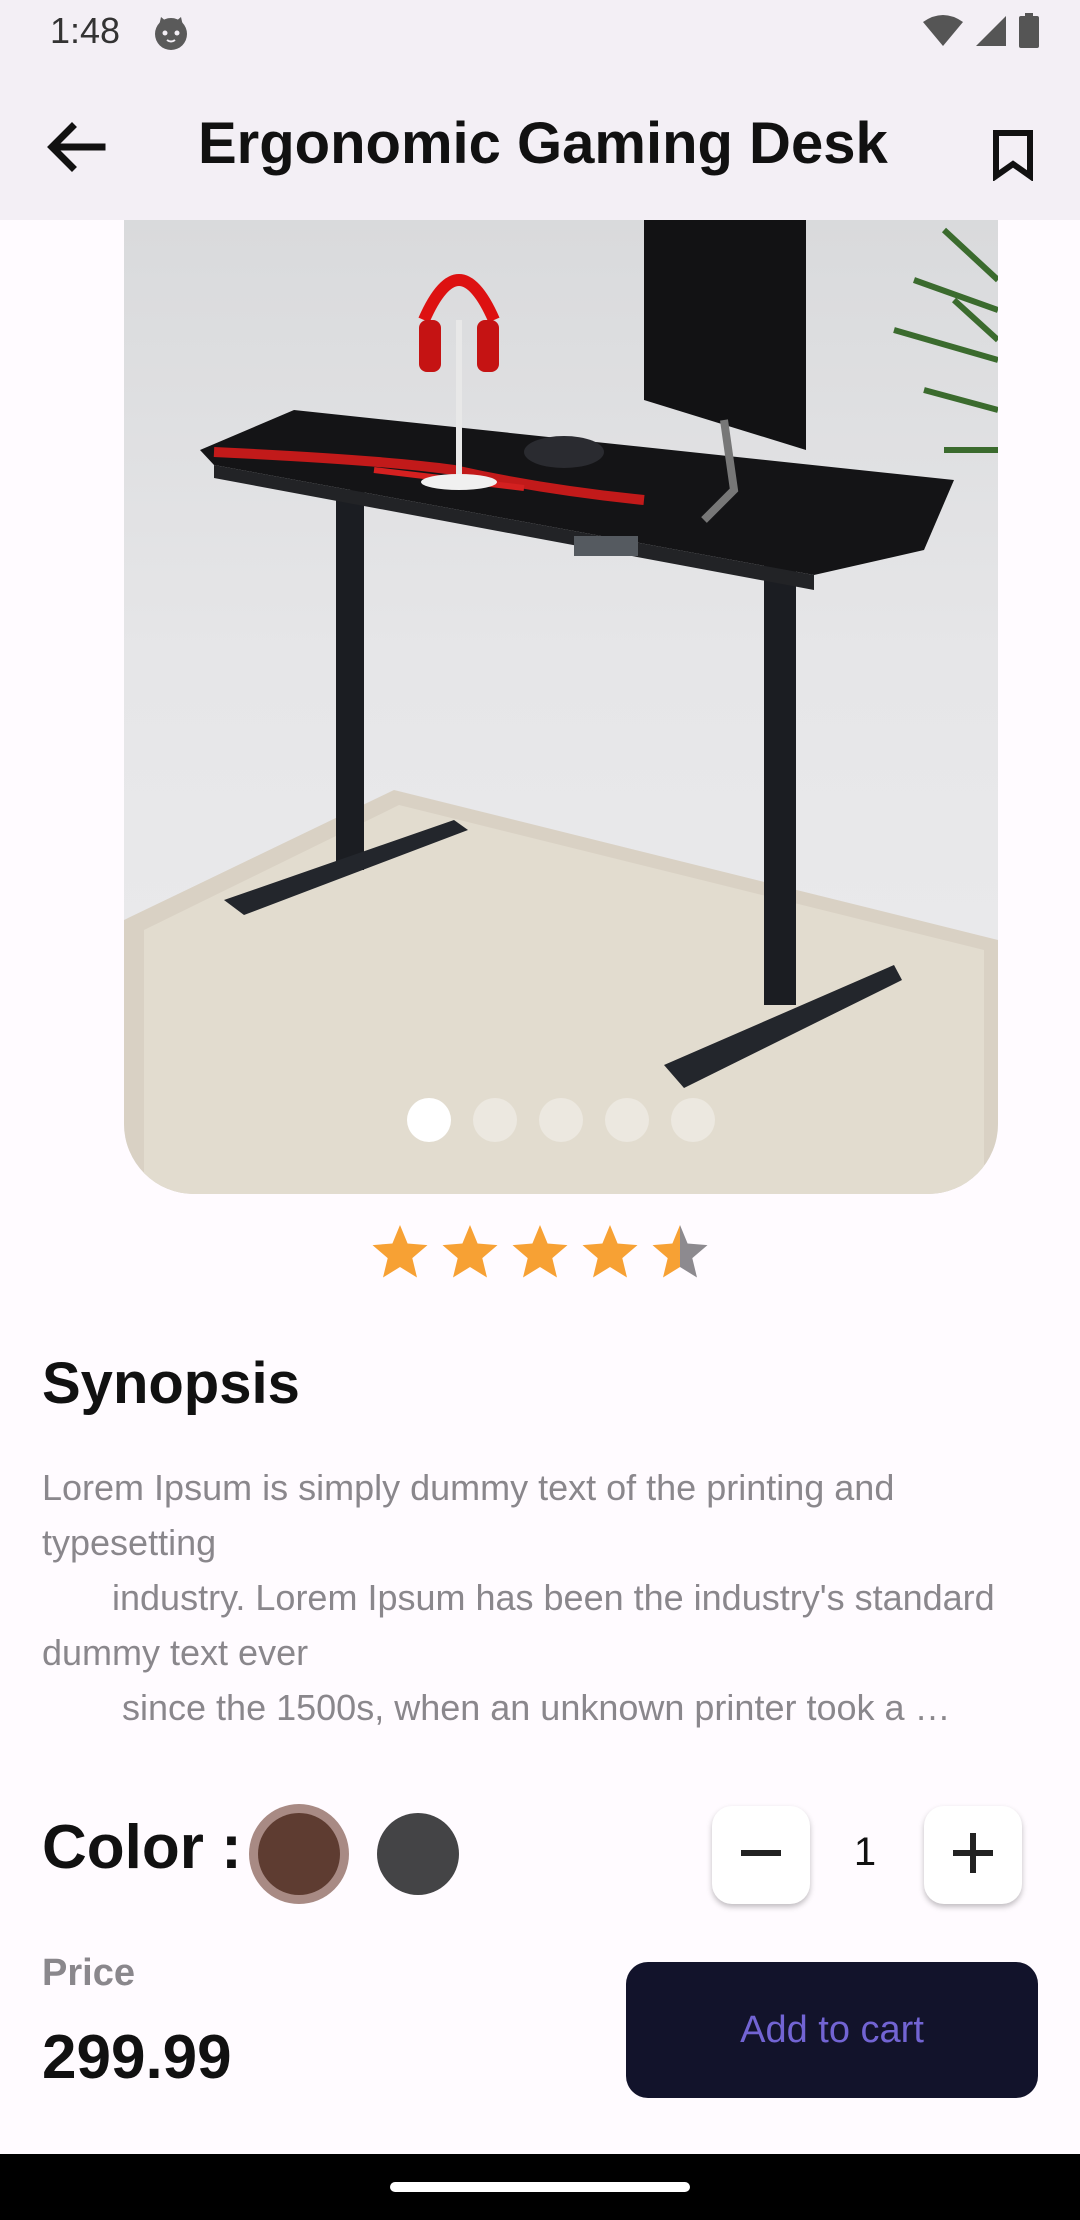  Describe the element at coordinates (88, 1973) in the screenshot. I see `price-label: Price` at that location.